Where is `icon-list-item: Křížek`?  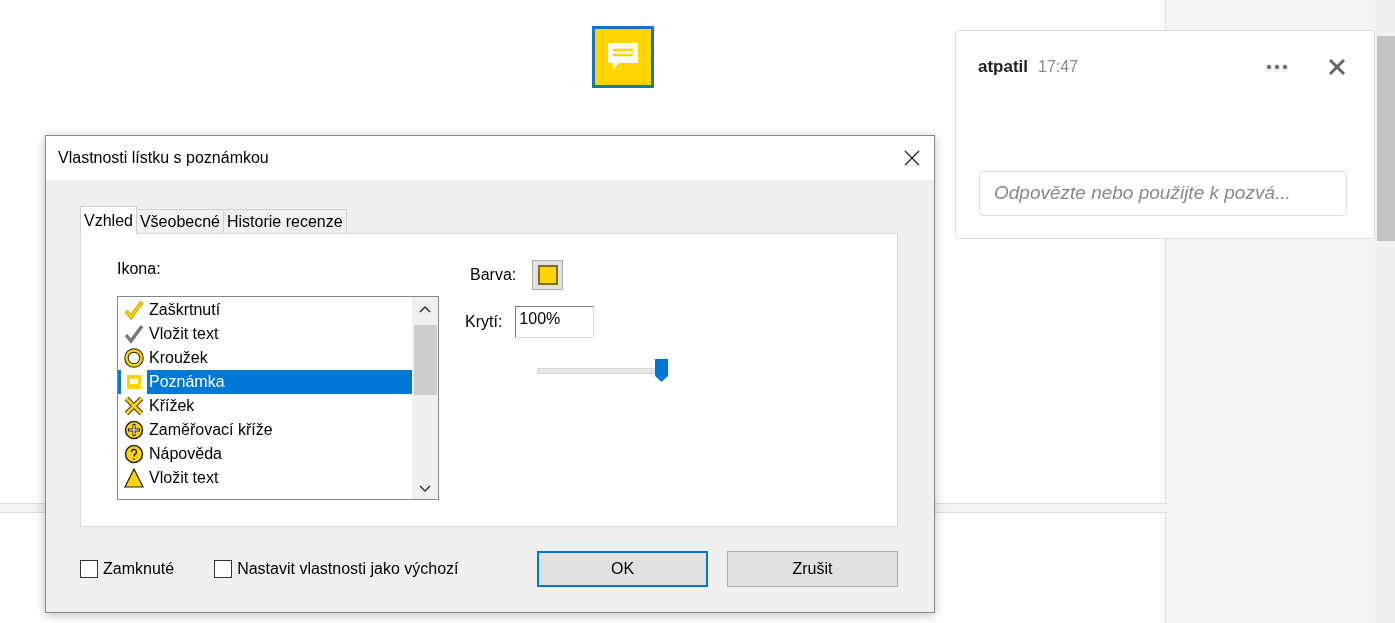
icon-list-item: Křížek is located at coordinates (265, 406).